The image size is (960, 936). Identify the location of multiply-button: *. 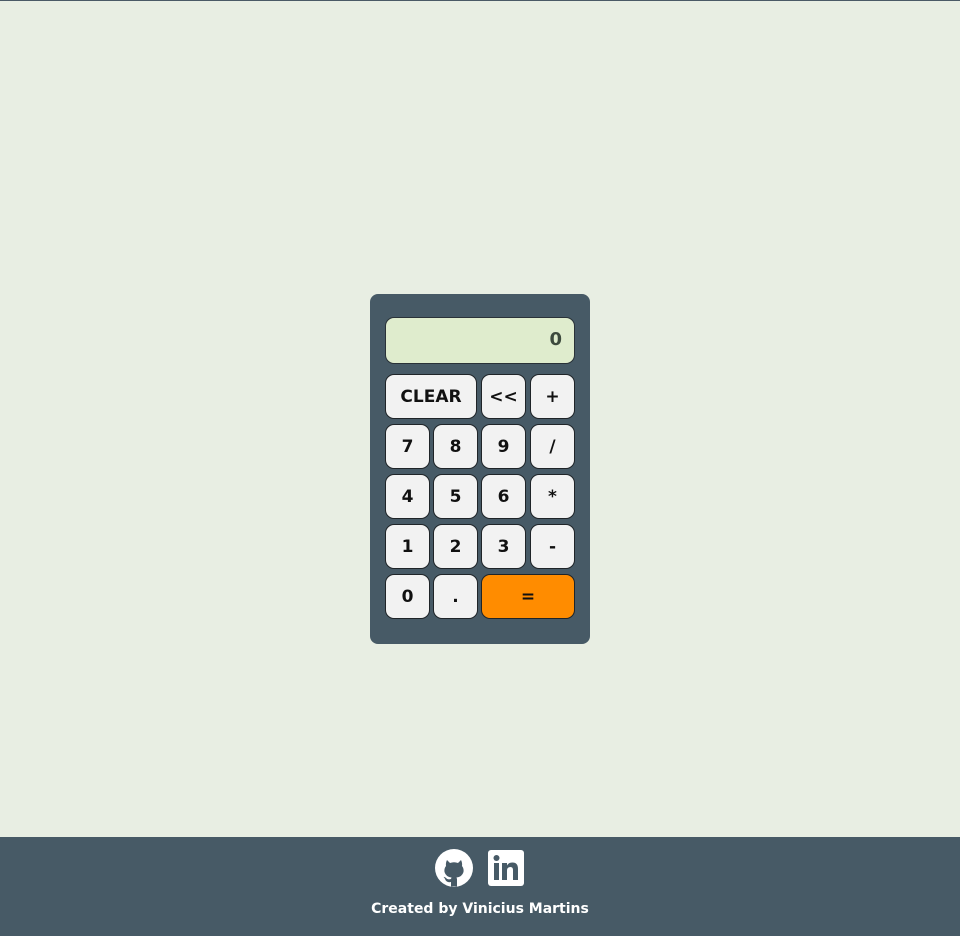
(552, 496).